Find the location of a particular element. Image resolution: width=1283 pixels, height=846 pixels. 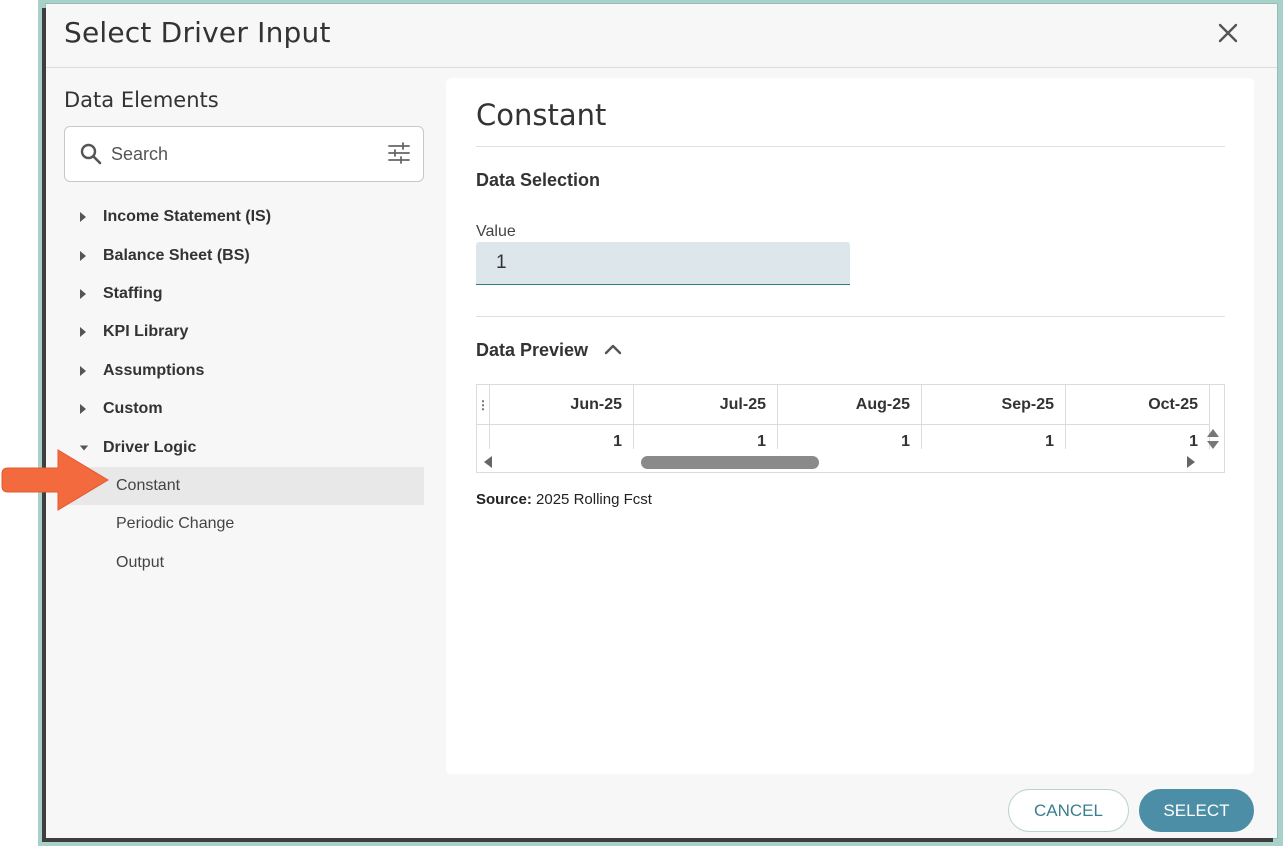

grid-header-cell: Jul-25 is located at coordinates (706, 404).